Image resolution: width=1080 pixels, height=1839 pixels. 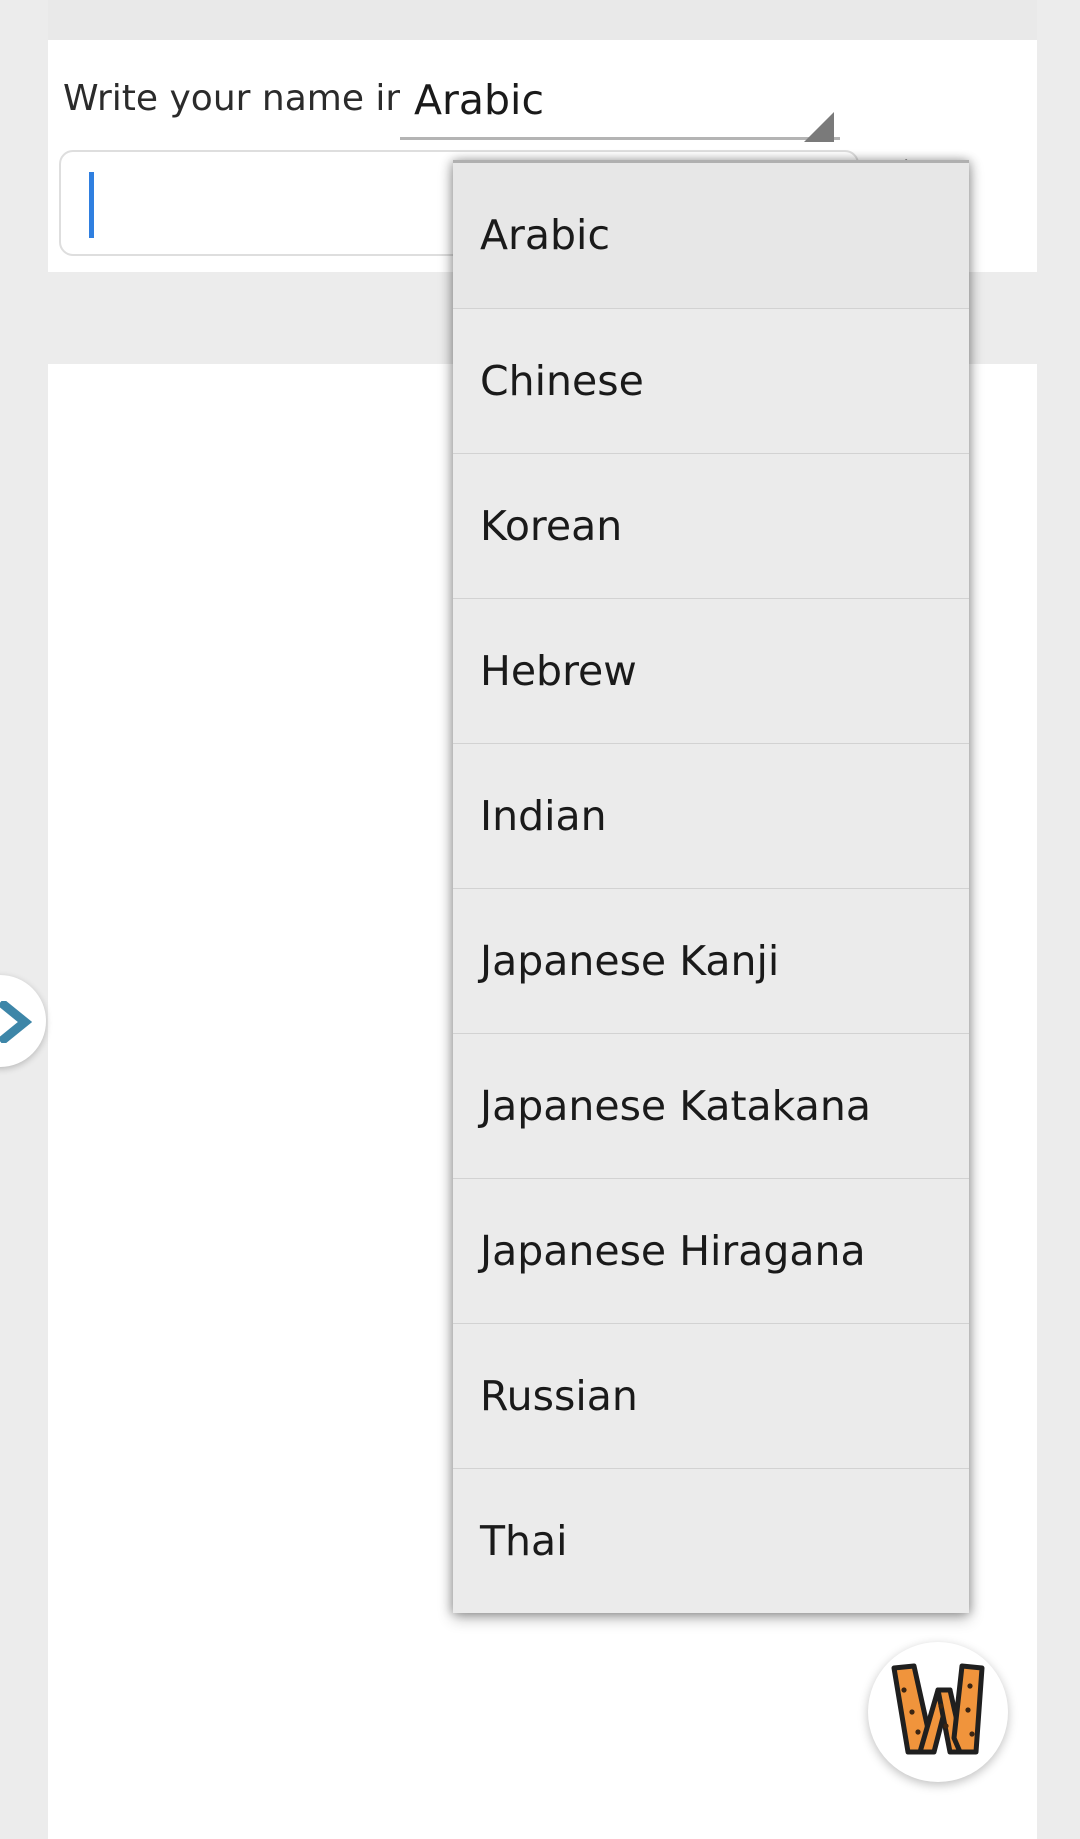 I want to click on dropdown-item: Korean, so click(x=711, y=525).